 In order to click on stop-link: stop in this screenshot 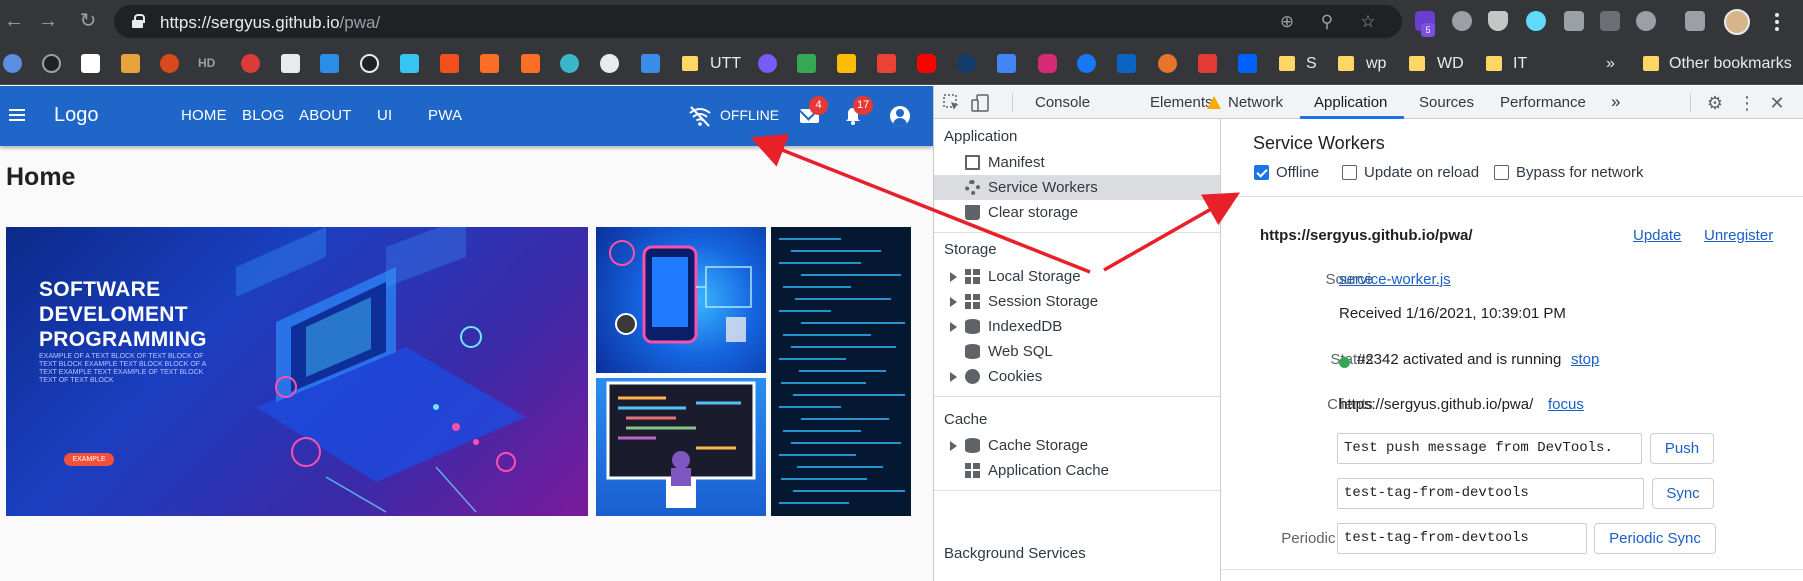, I will do `click(1585, 359)`.